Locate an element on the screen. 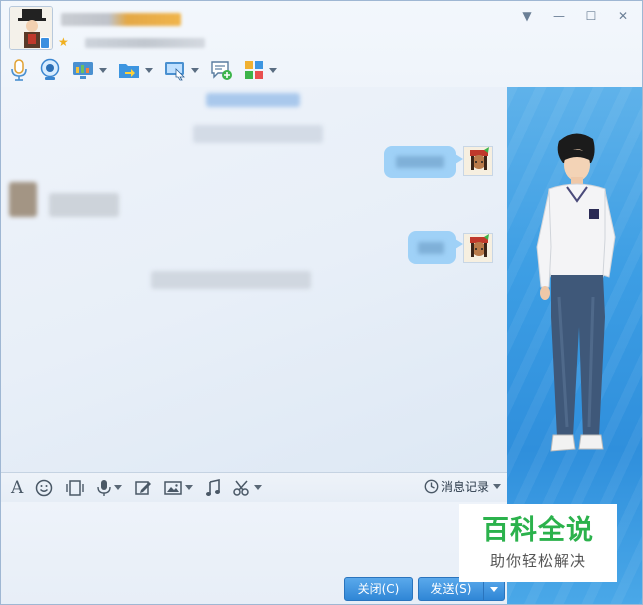 The width and height of the screenshot is (643, 605). add-chat-icon is located at coordinates (221, 70).